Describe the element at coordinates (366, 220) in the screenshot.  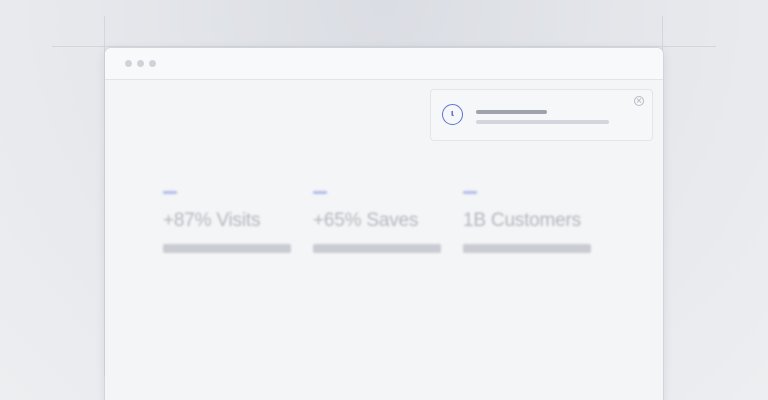
I see `stat-value: +65% Saves` at that location.